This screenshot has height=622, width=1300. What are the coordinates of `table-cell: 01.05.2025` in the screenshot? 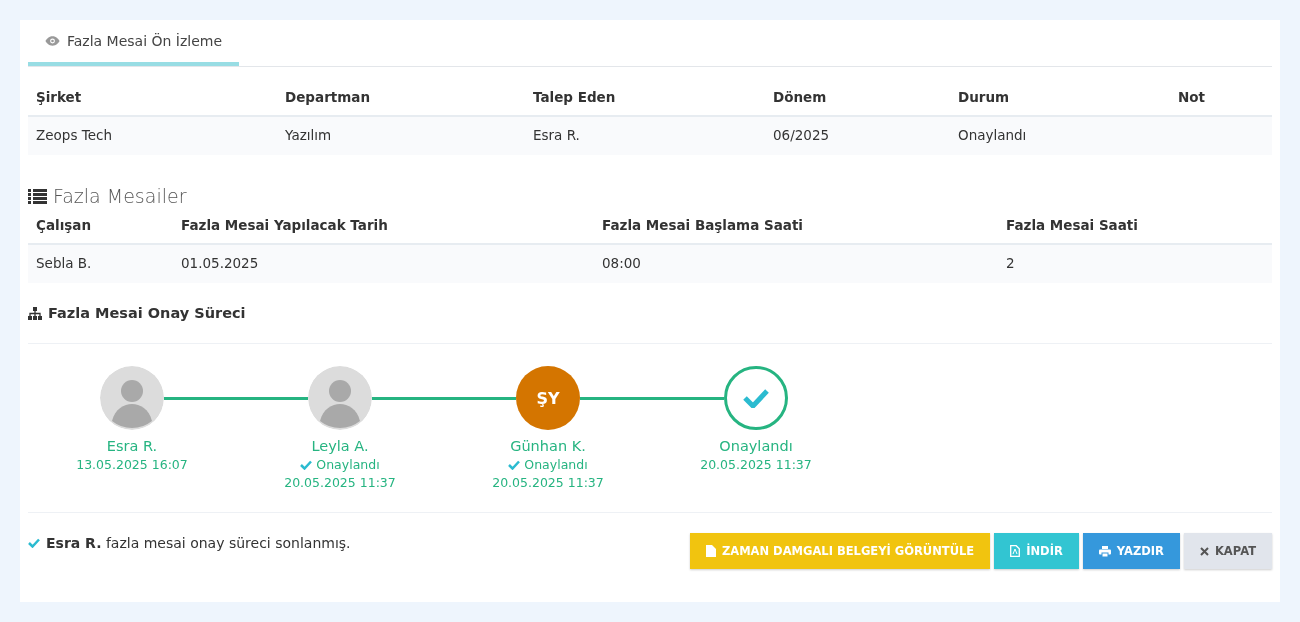 It's located at (383, 264).